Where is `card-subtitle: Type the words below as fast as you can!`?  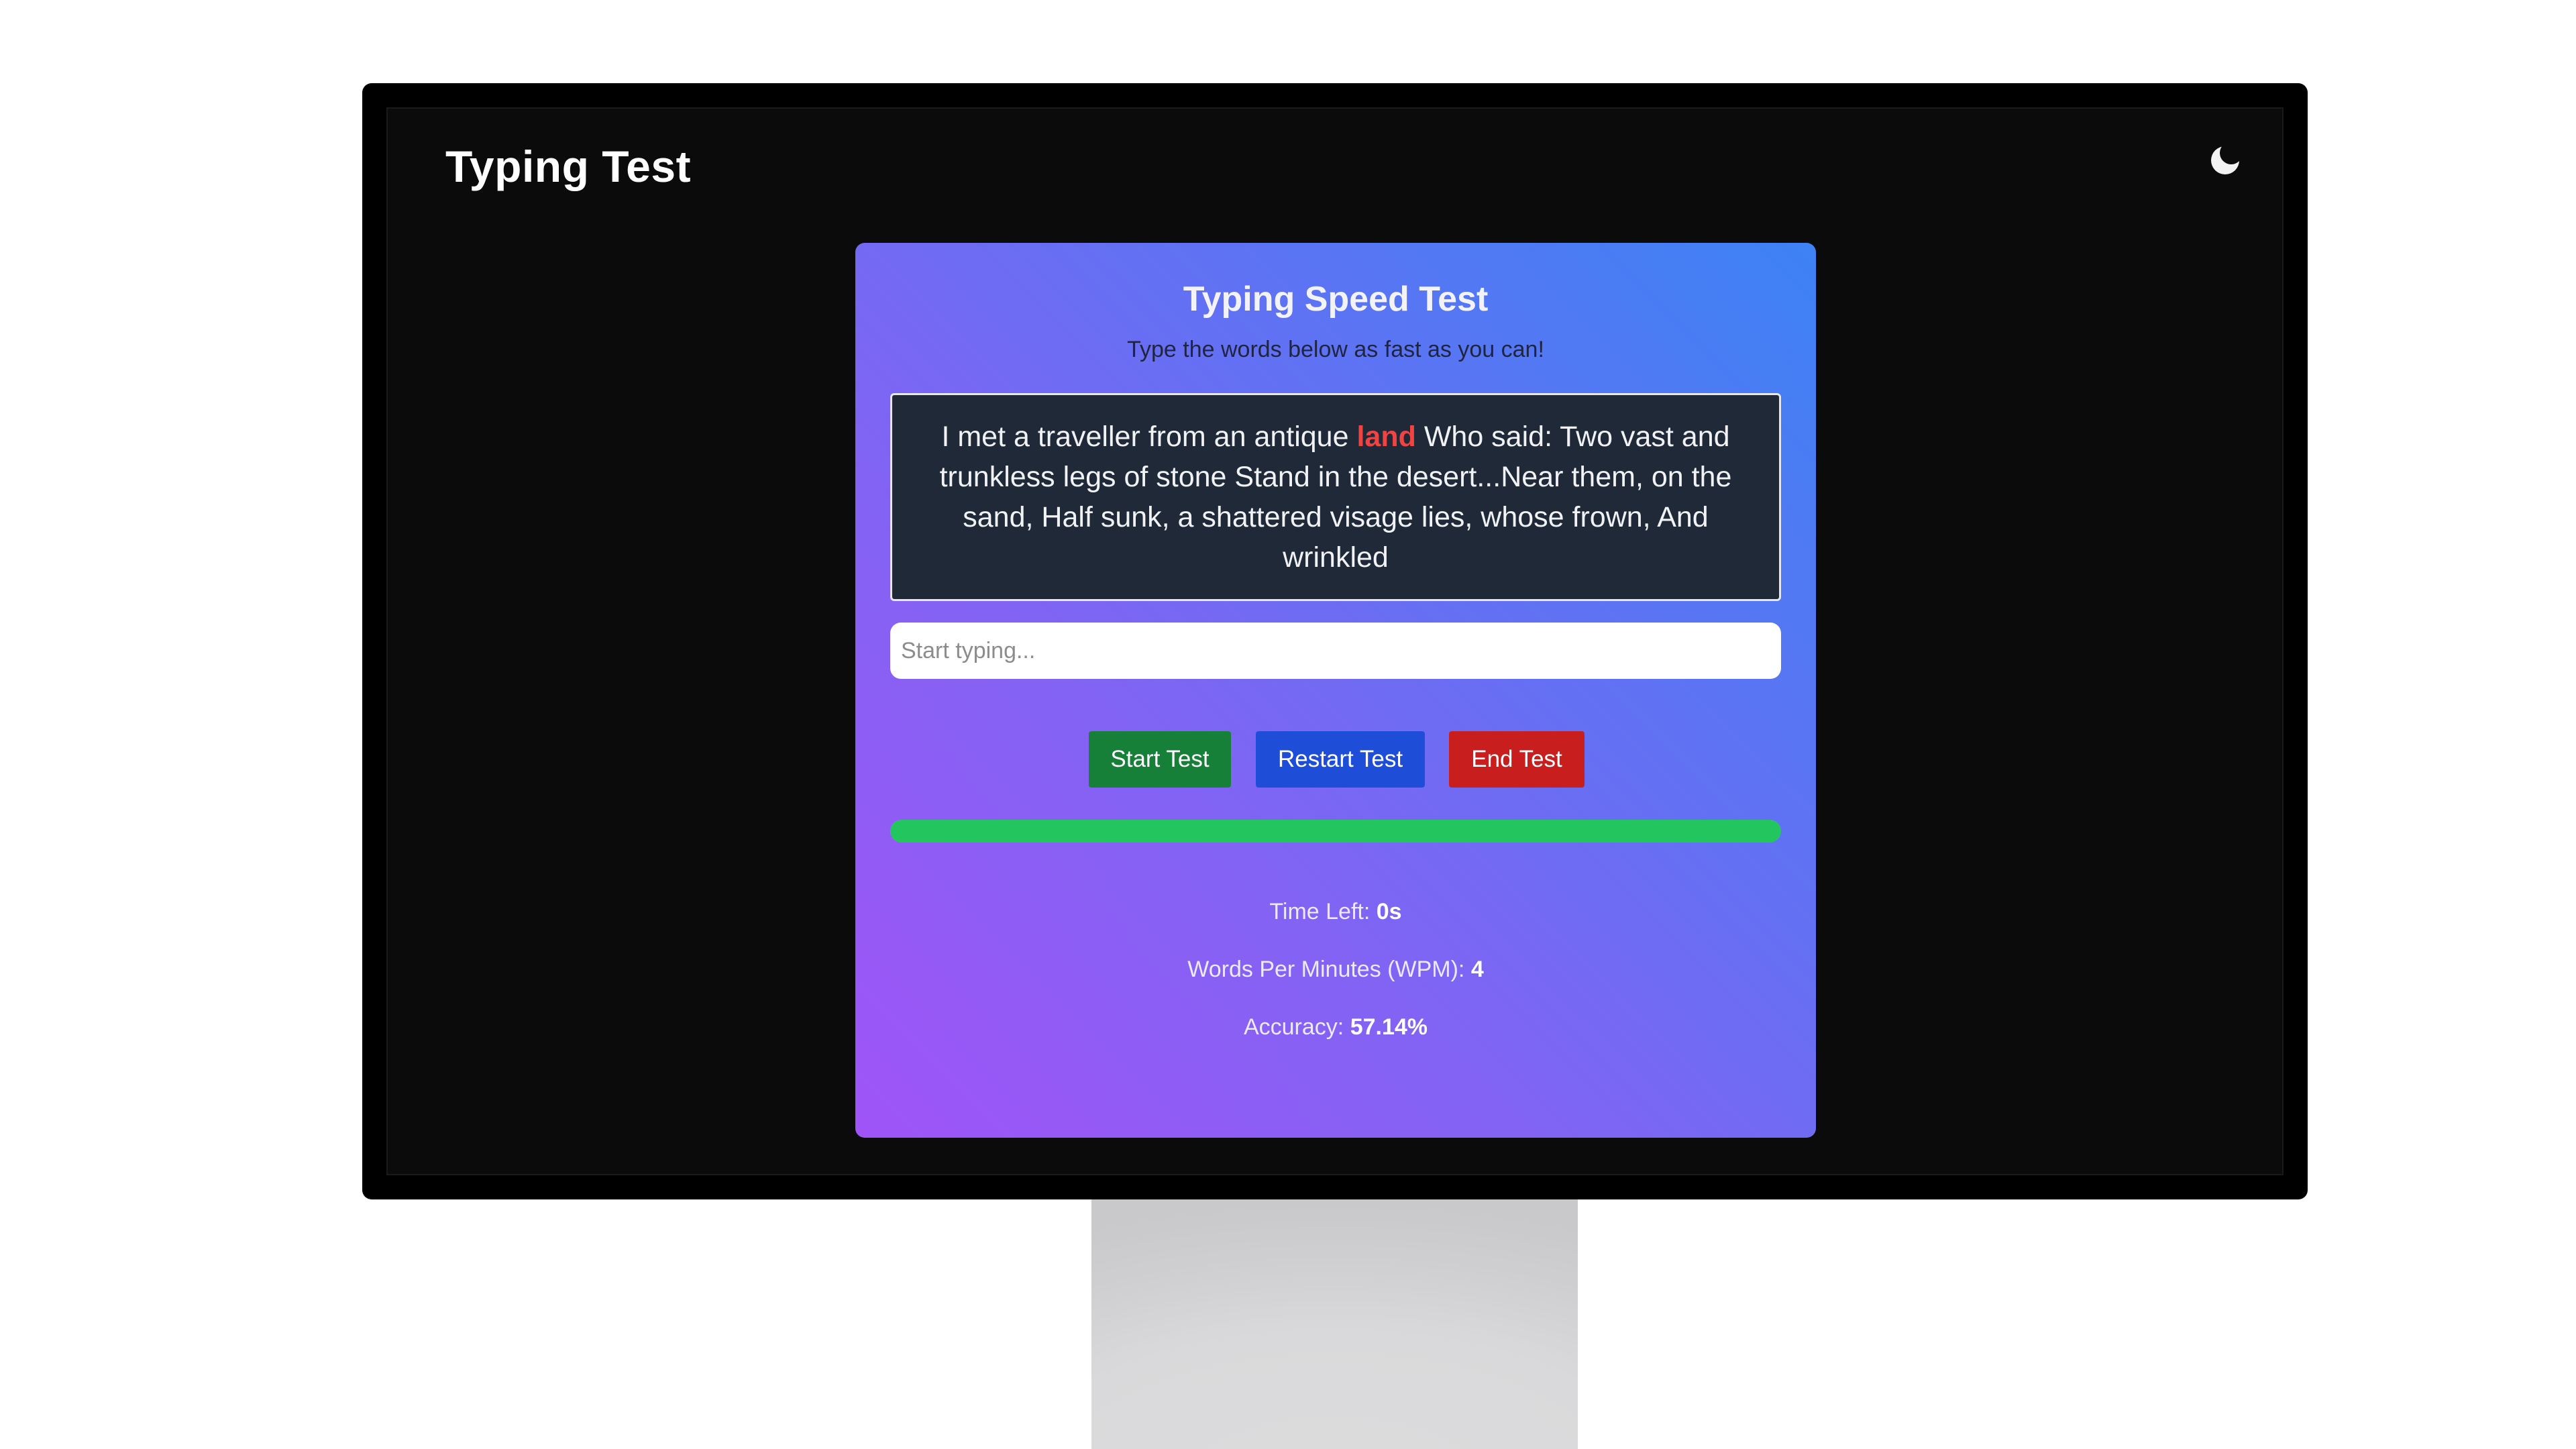
card-subtitle: Type the words below as fast as you can! is located at coordinates (1335, 349).